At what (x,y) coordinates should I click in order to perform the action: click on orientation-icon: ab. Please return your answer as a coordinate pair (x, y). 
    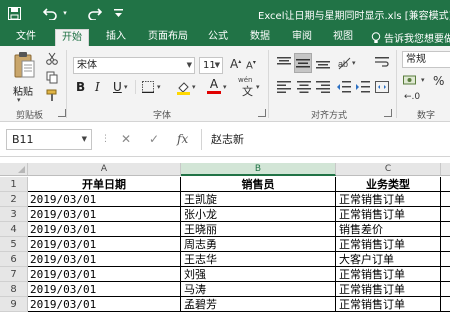
    Looking at the image, I should click on (344, 63).